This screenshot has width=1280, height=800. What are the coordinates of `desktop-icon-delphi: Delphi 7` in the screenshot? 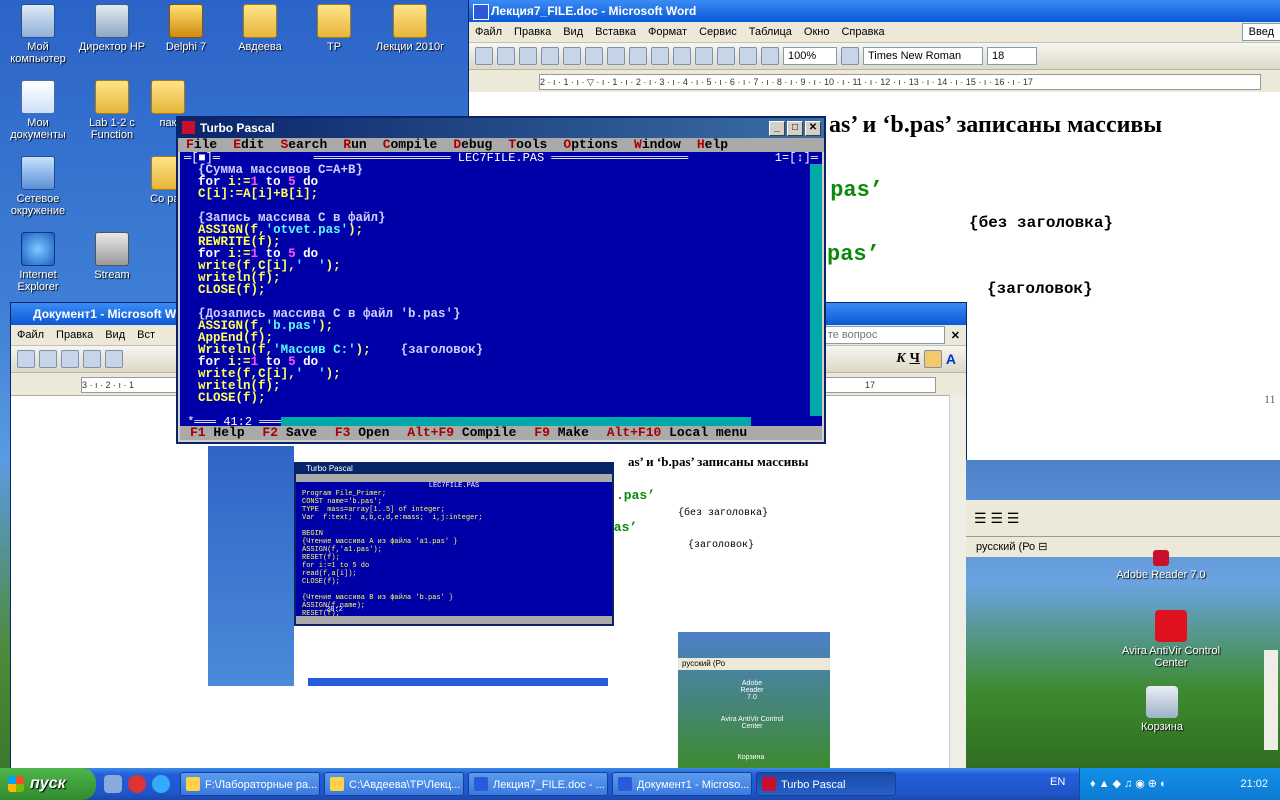 It's located at (186, 28).